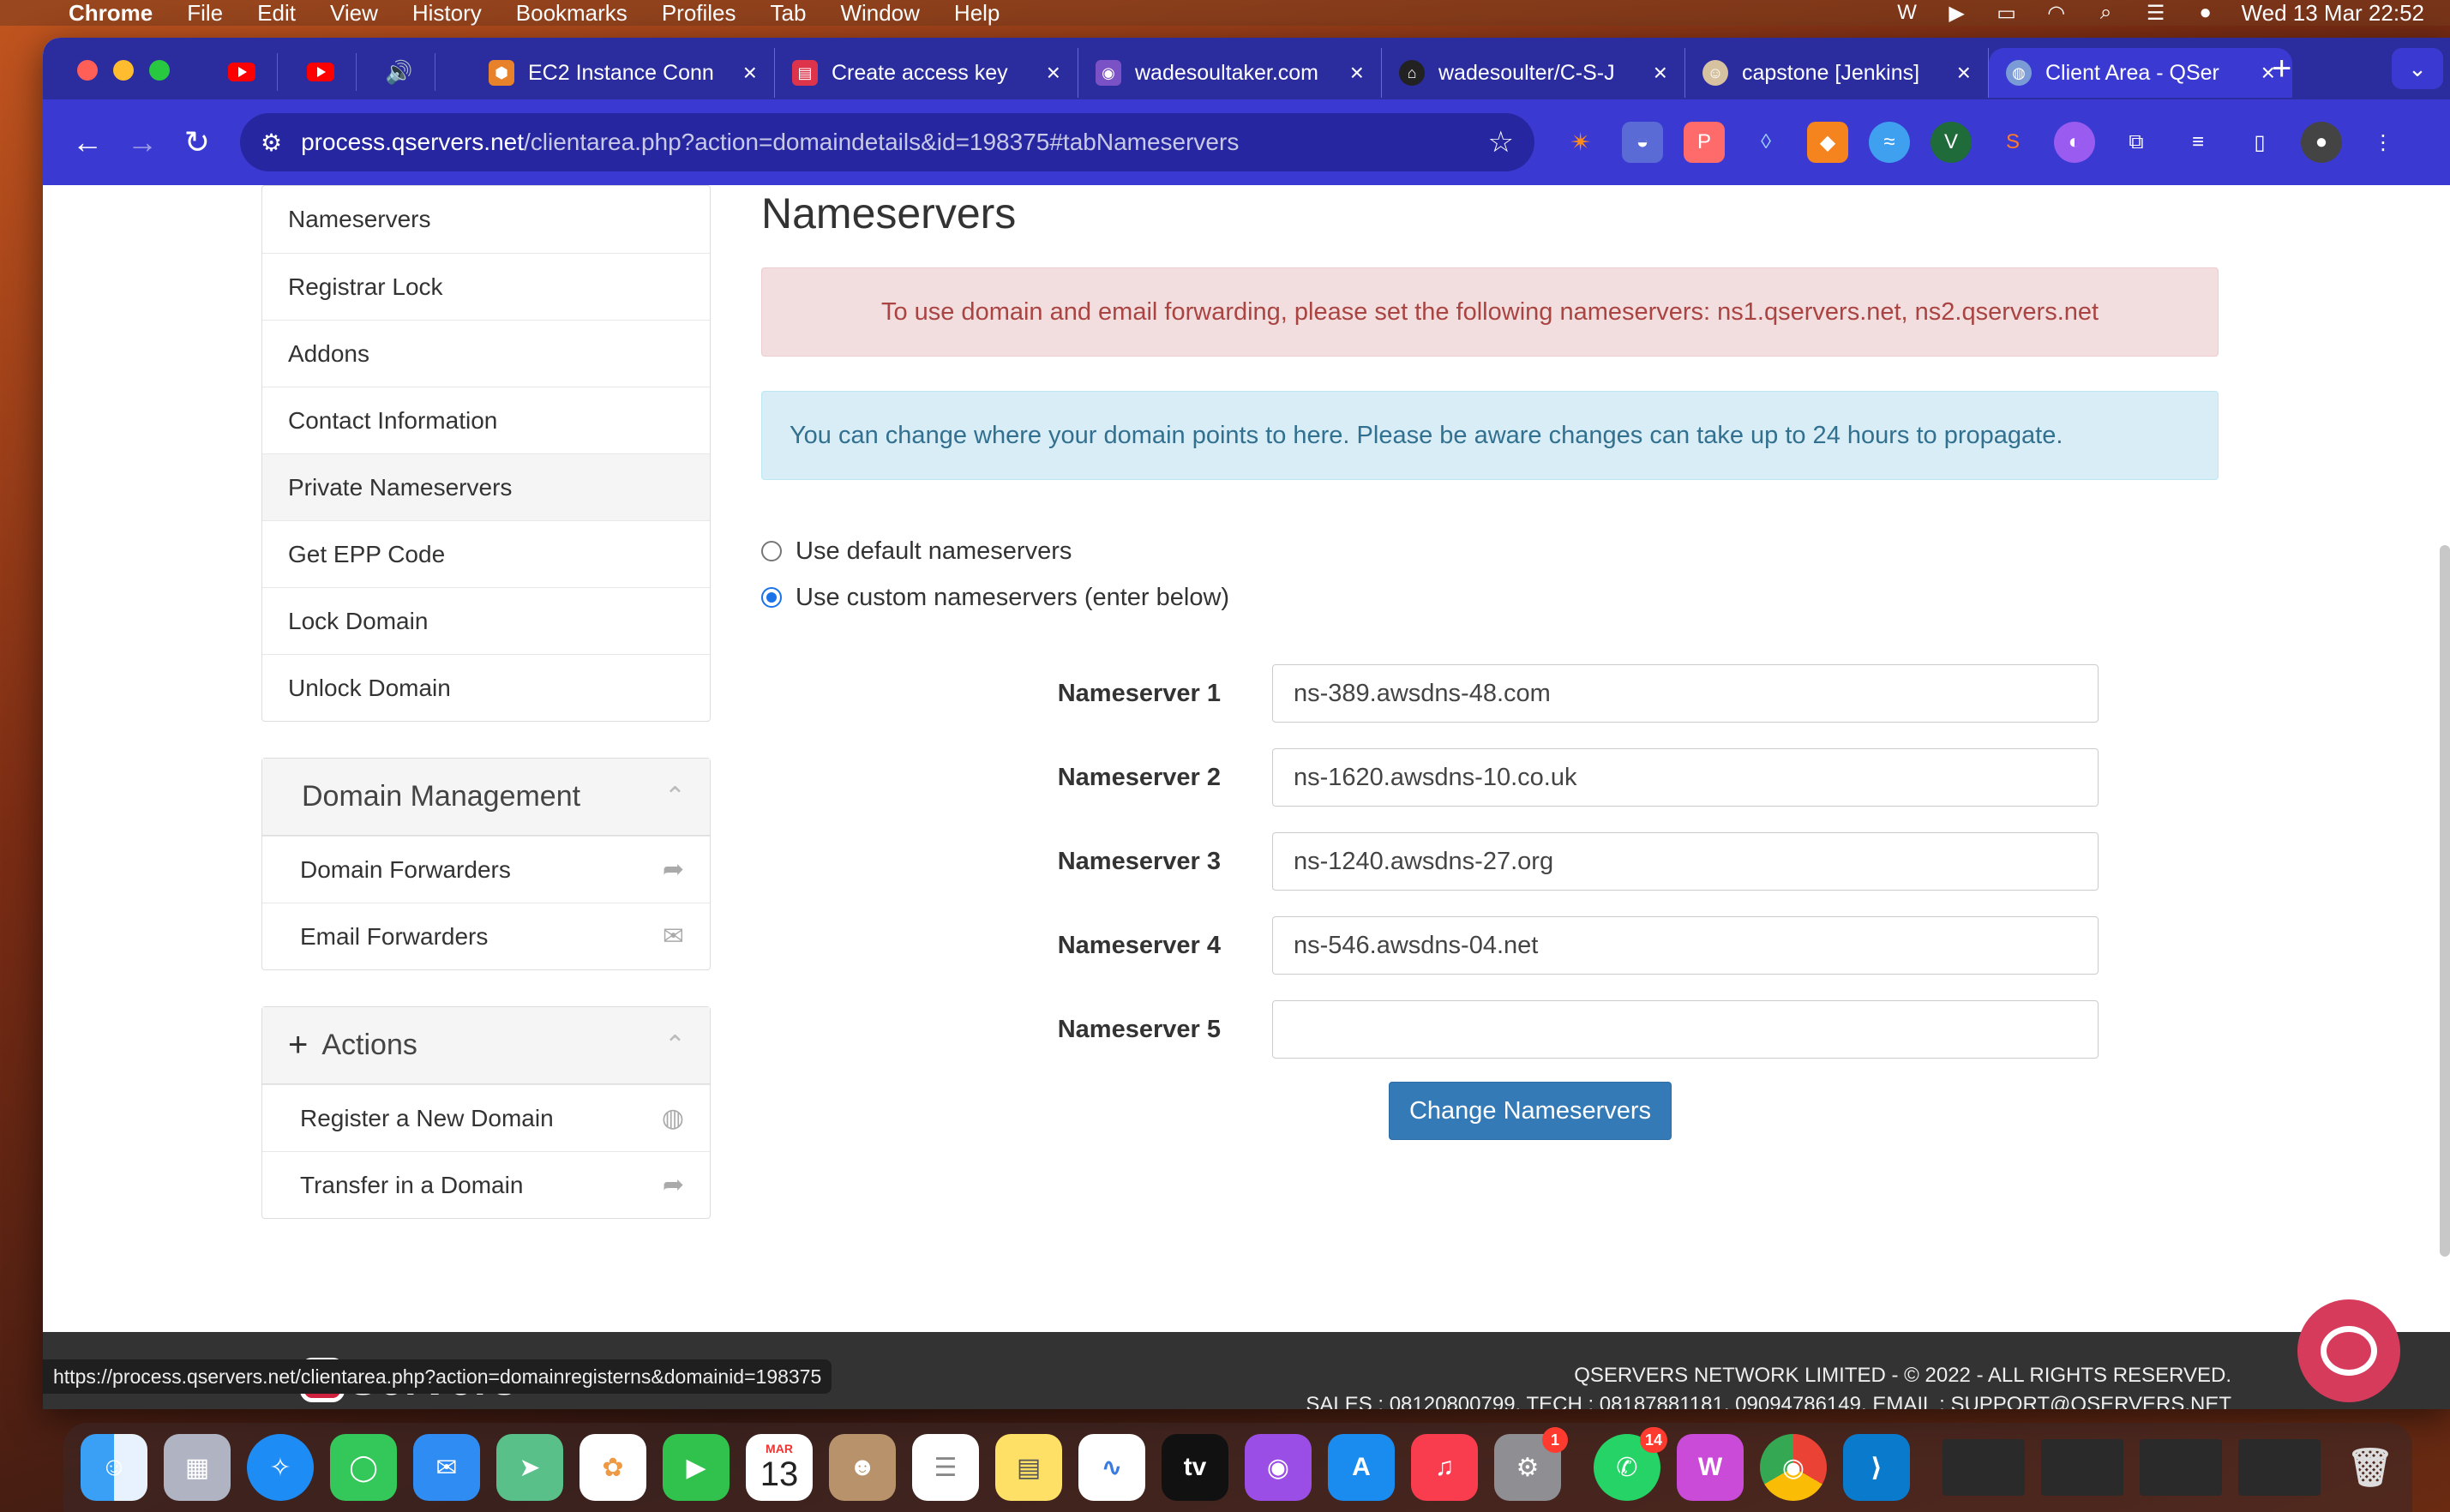 The width and height of the screenshot is (2450, 1512). I want to click on domain-management-heading: Domain Management ⌃, so click(486, 797).